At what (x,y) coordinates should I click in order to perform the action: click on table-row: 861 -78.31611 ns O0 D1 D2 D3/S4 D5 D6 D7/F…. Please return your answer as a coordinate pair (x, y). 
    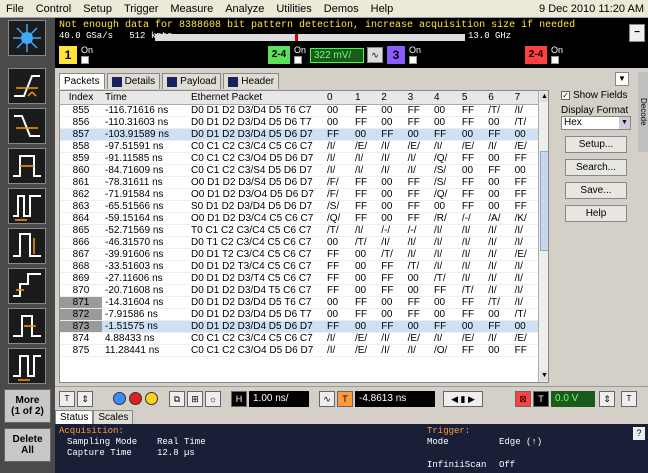
    Looking at the image, I should click on (299, 182).